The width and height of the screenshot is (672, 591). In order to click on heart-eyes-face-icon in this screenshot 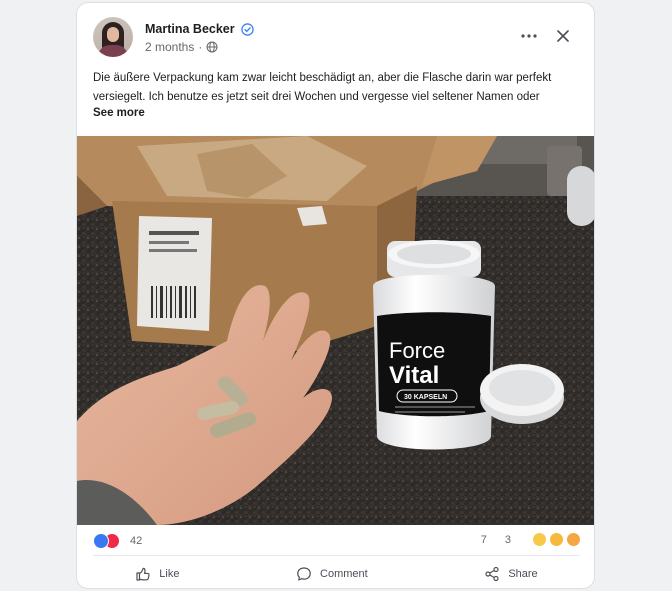, I will do `click(573, 539)`.